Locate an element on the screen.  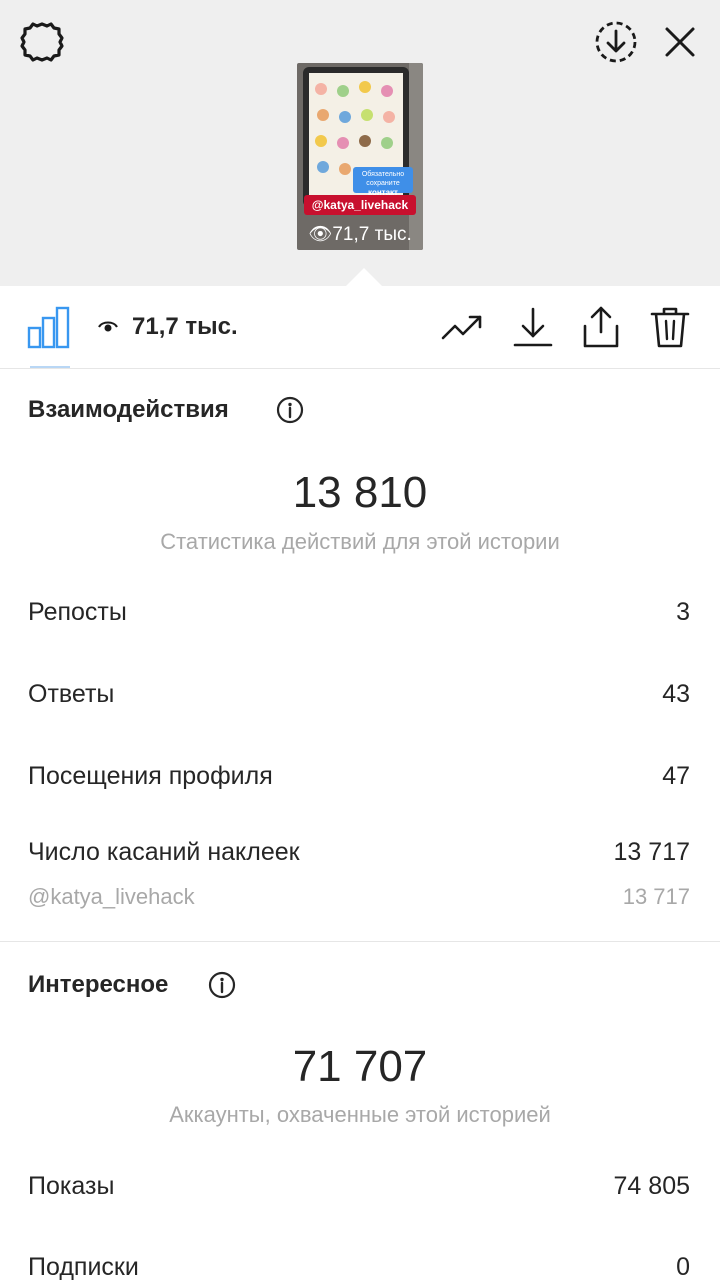
stat-row-value-impressions: 74 805 is located at coordinates (651, 1186).